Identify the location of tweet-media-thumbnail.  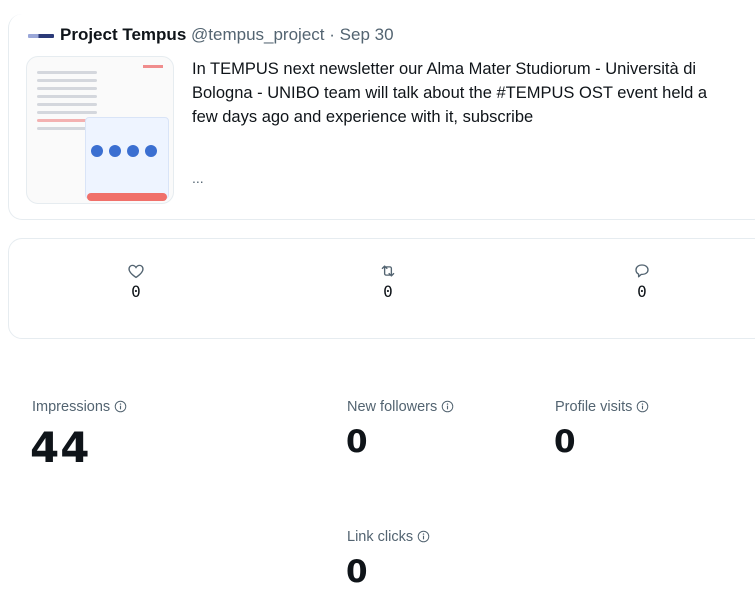
(100, 130).